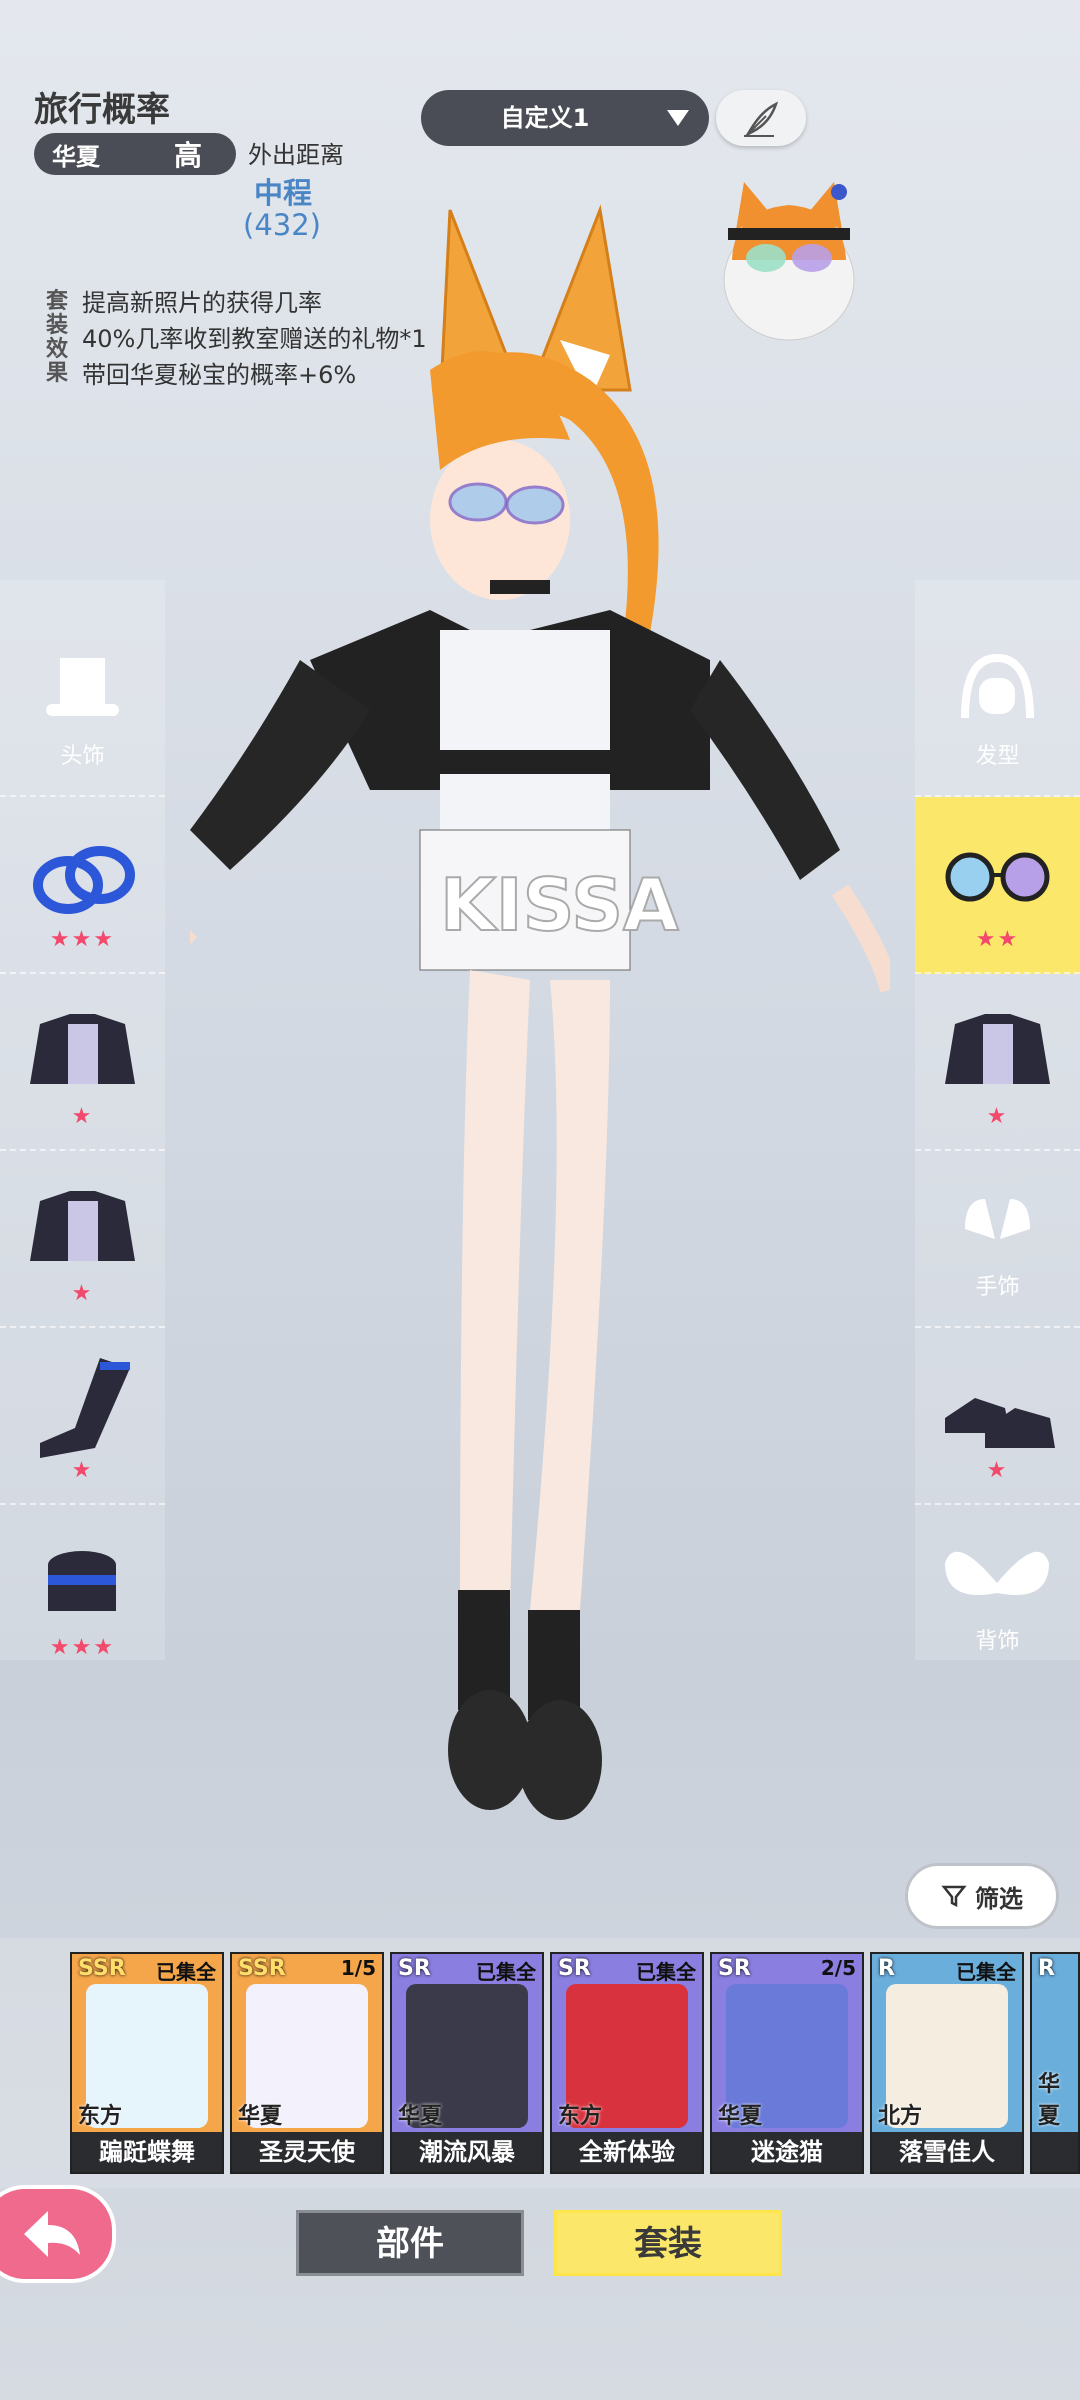 The width and height of the screenshot is (1080, 2400). I want to click on suit-card: SR 已集全 东方 全新体验, so click(627, 2063).